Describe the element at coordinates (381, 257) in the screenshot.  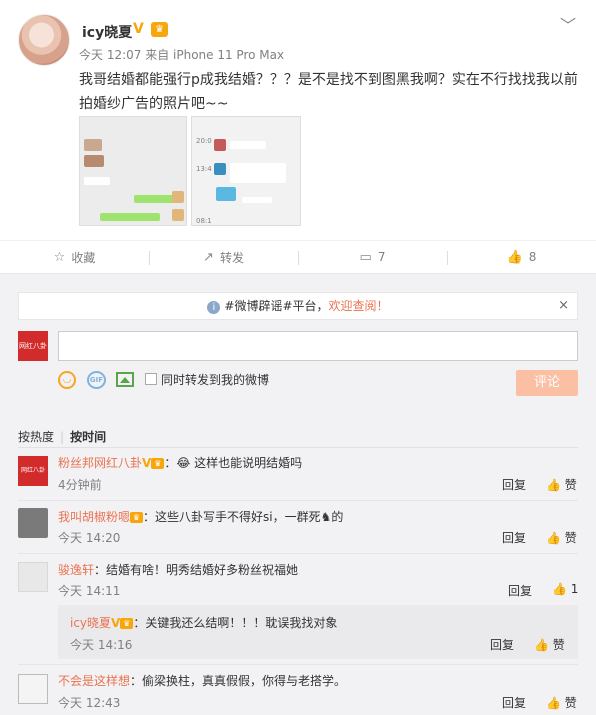
I see `comment-count: 7` at that location.